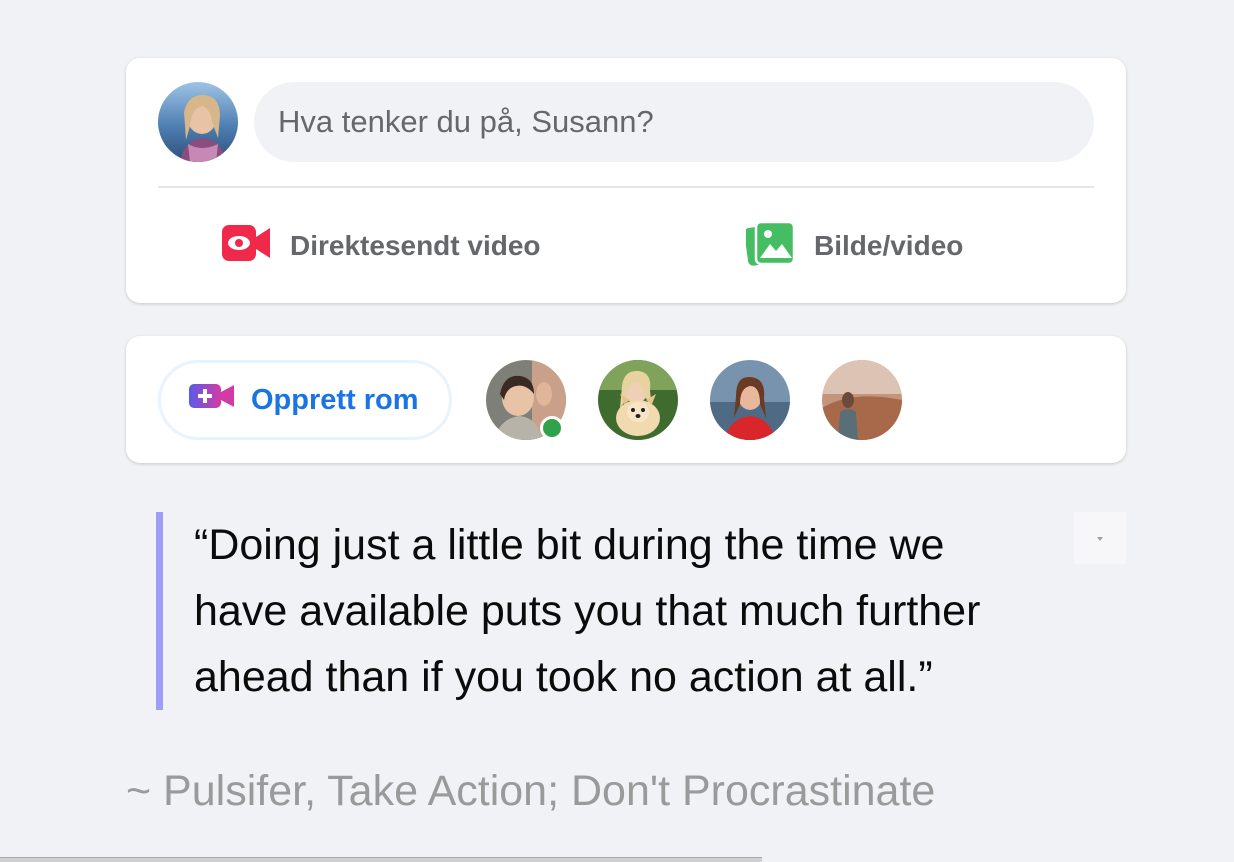 This screenshot has height=862, width=1234. Describe the element at coordinates (552, 428) in the screenshot. I see `online-status-indicator` at that location.